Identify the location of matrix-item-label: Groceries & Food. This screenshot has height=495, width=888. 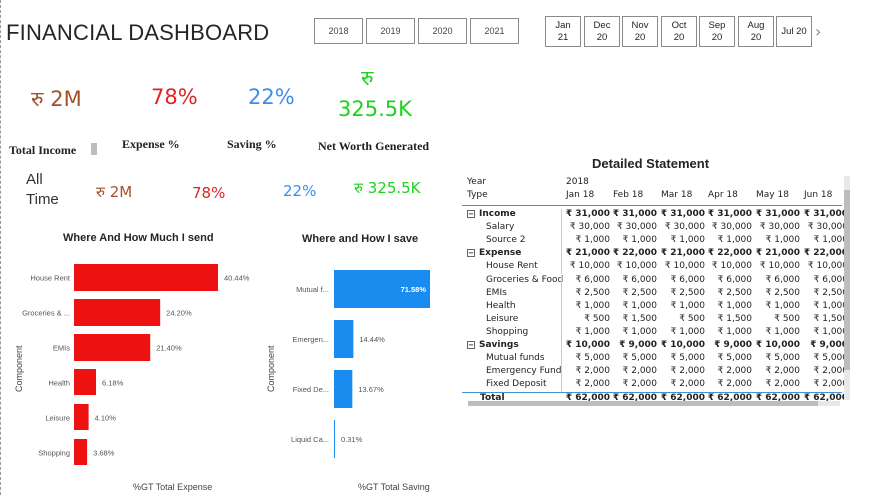
(525, 279).